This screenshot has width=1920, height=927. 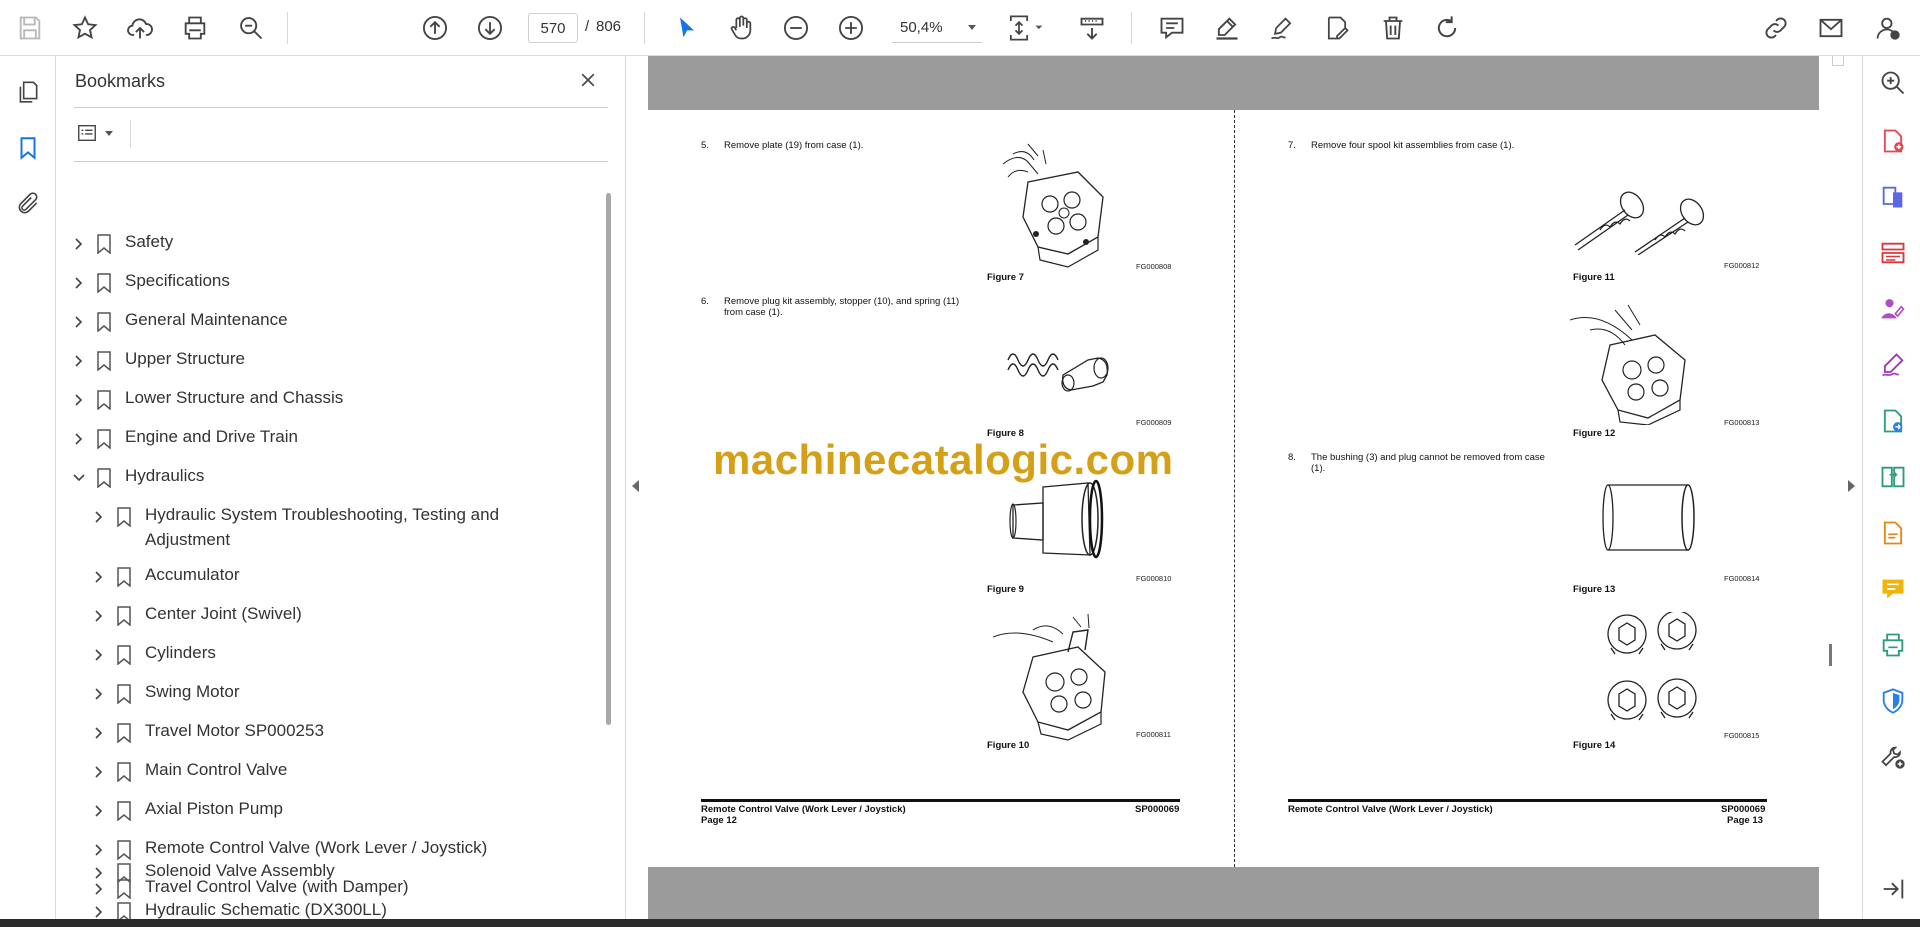 What do you see at coordinates (153, 655) in the screenshot?
I see `bookmark-item-cylinders: Cylinders` at bounding box center [153, 655].